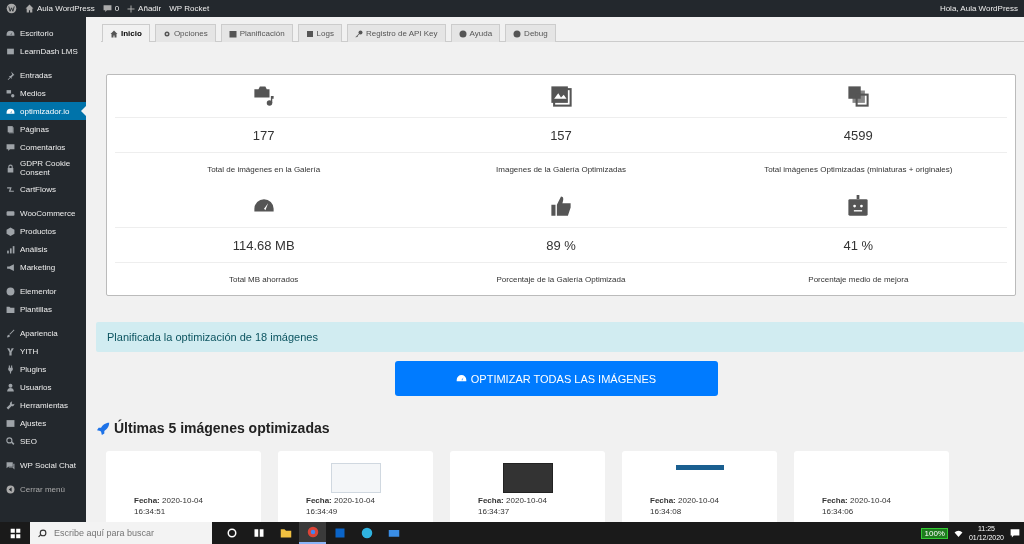 This screenshot has height=544, width=1024. What do you see at coordinates (10, 249) in the screenshot?
I see `bar-chart-icon` at bounding box center [10, 249].